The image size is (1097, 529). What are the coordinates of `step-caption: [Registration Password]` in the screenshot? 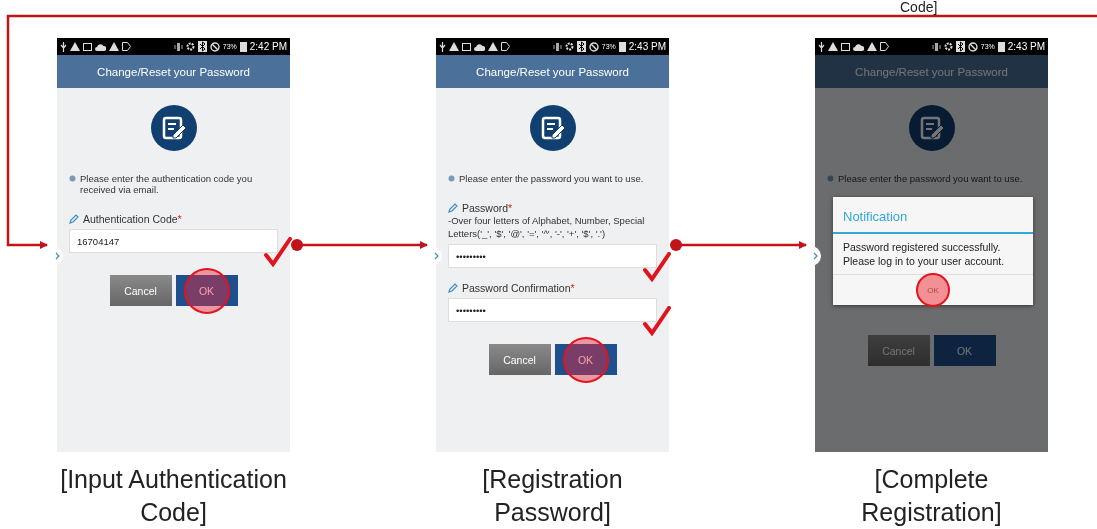 It's located at (552, 496).